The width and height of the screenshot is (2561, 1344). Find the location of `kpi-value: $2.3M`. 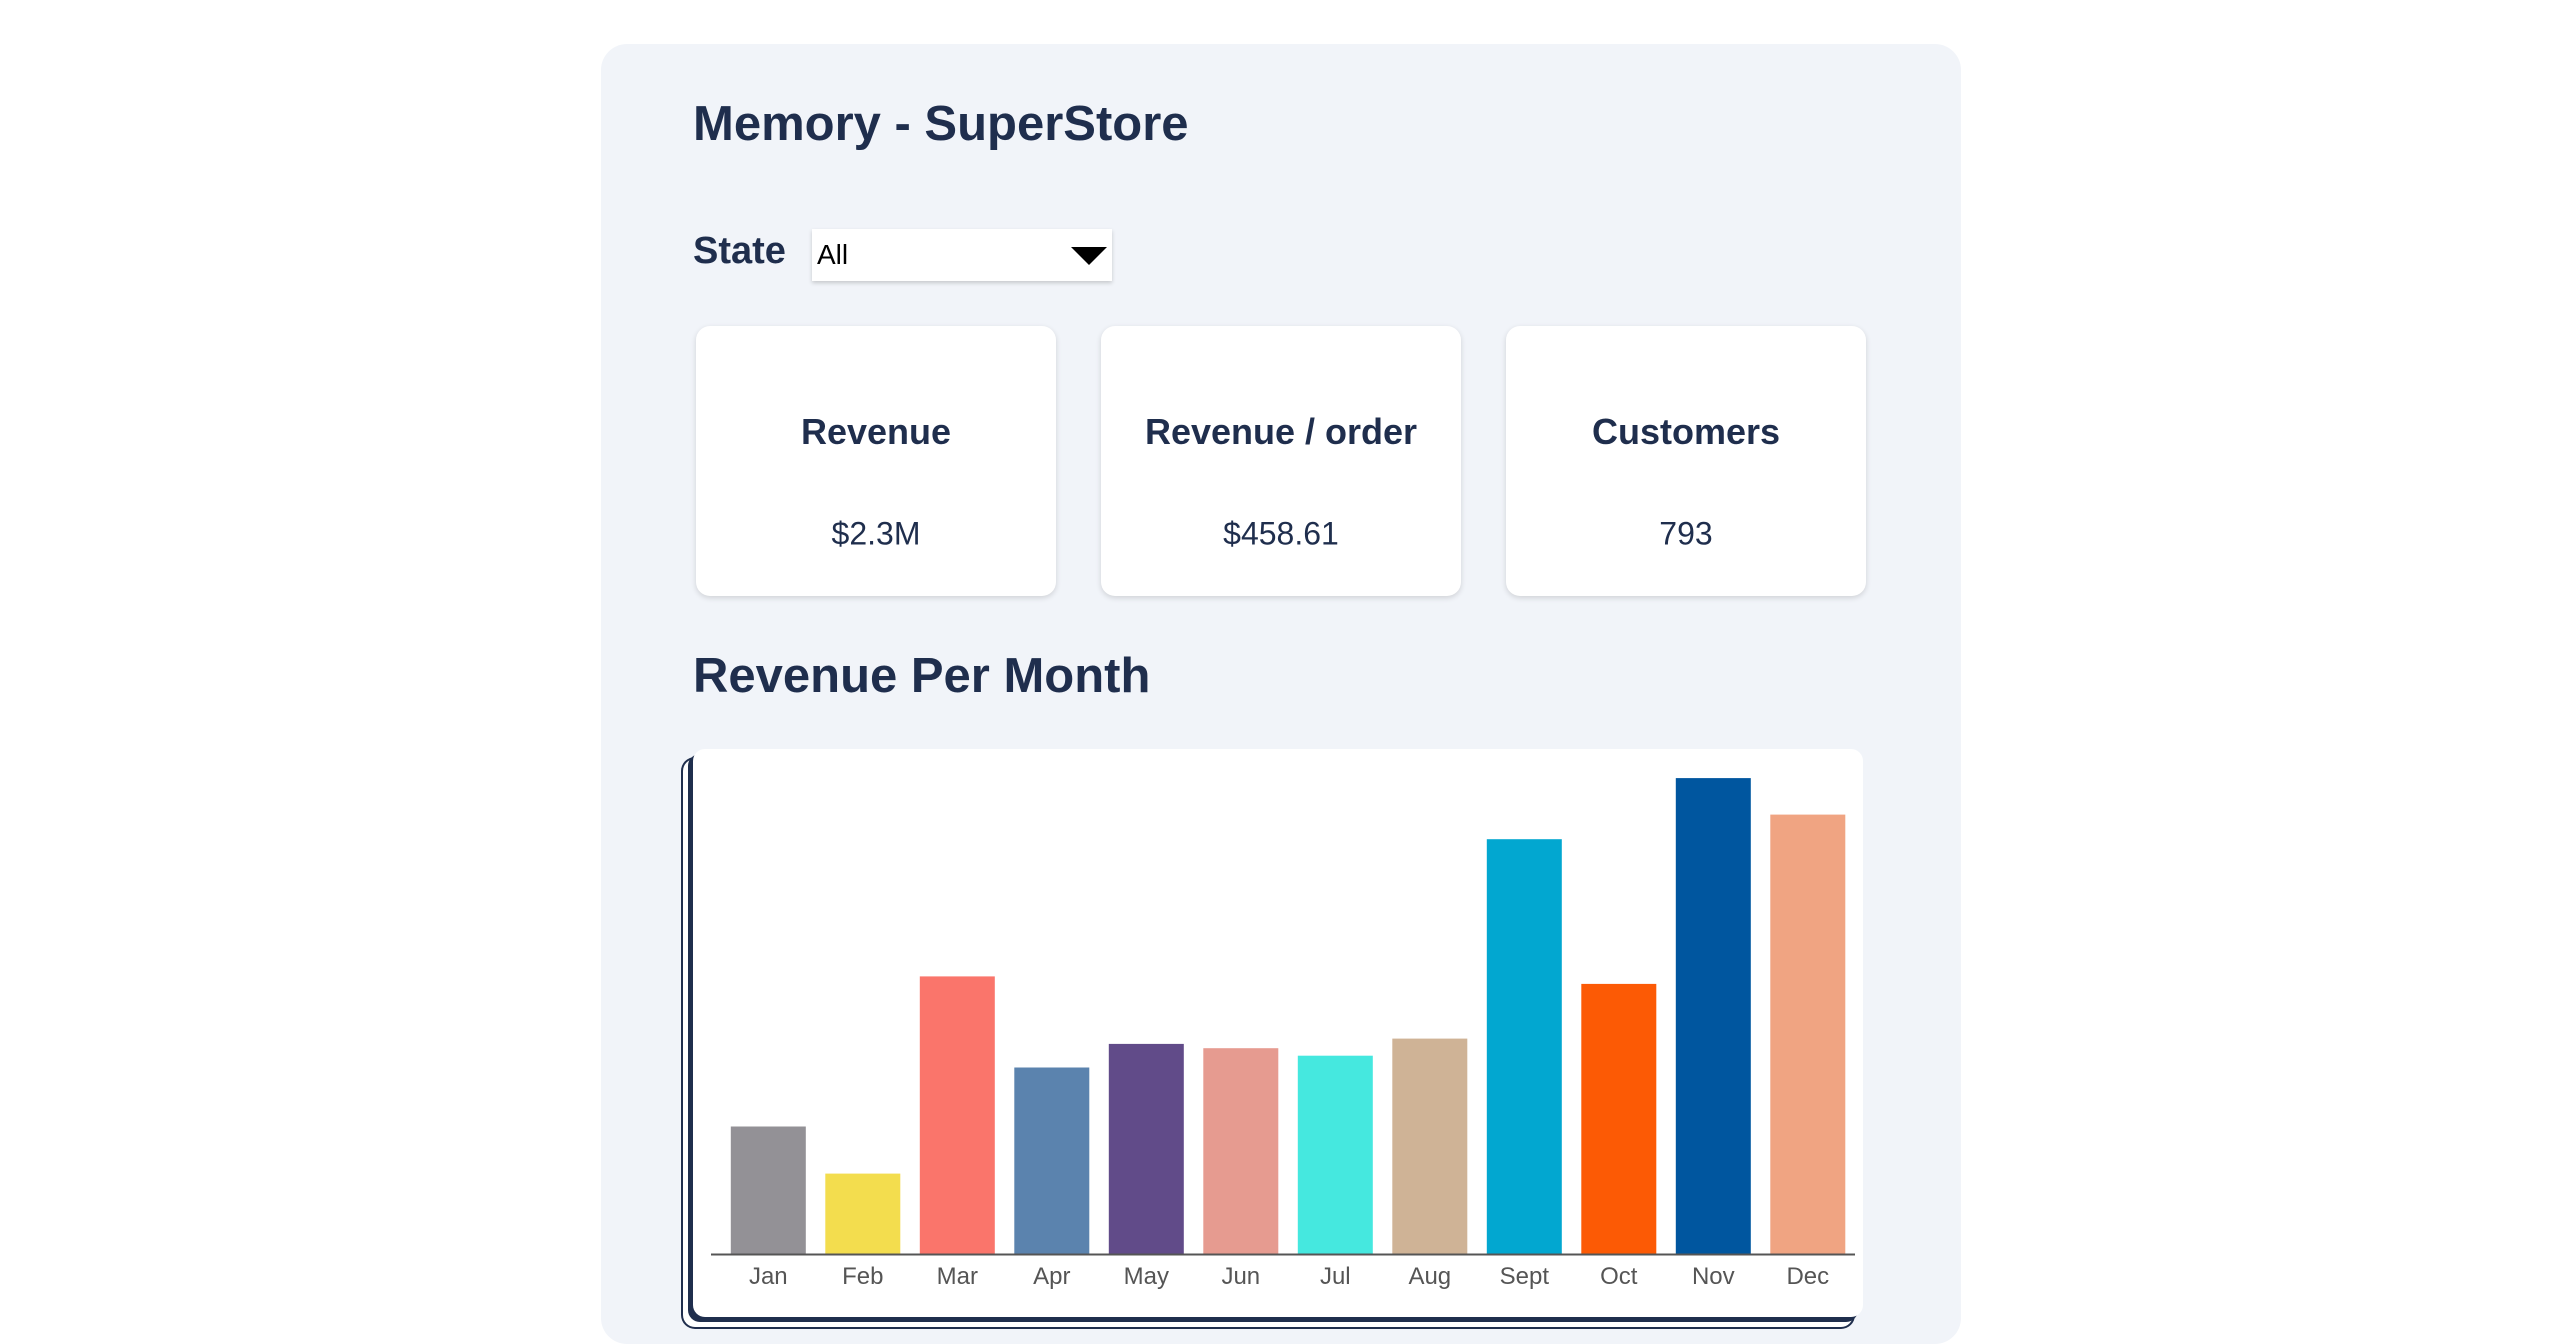

kpi-value: $2.3M is located at coordinates (876, 533).